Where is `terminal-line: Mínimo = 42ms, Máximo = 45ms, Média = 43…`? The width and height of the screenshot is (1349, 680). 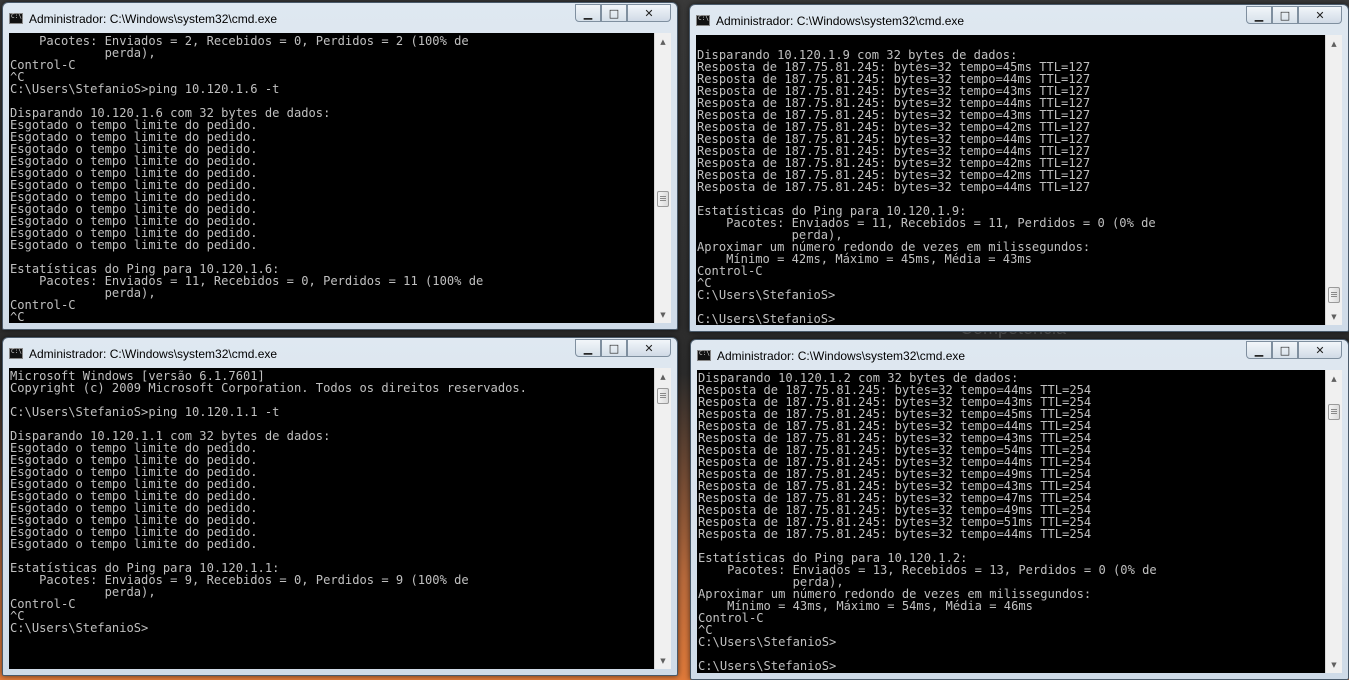
terminal-line: Mínimo = 42ms, Máximo = 45ms, Média = 43… is located at coordinates (864, 259).